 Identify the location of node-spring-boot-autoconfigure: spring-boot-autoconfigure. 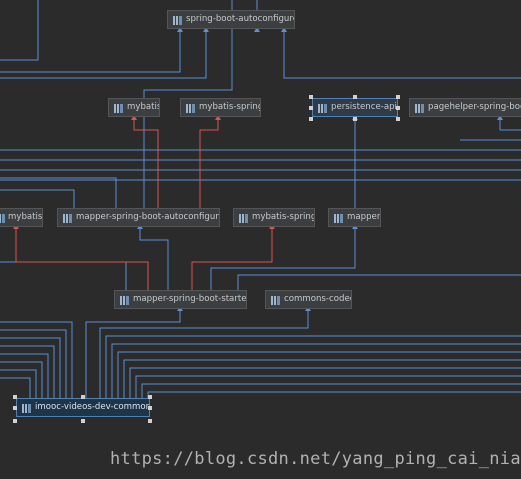
(231, 19).